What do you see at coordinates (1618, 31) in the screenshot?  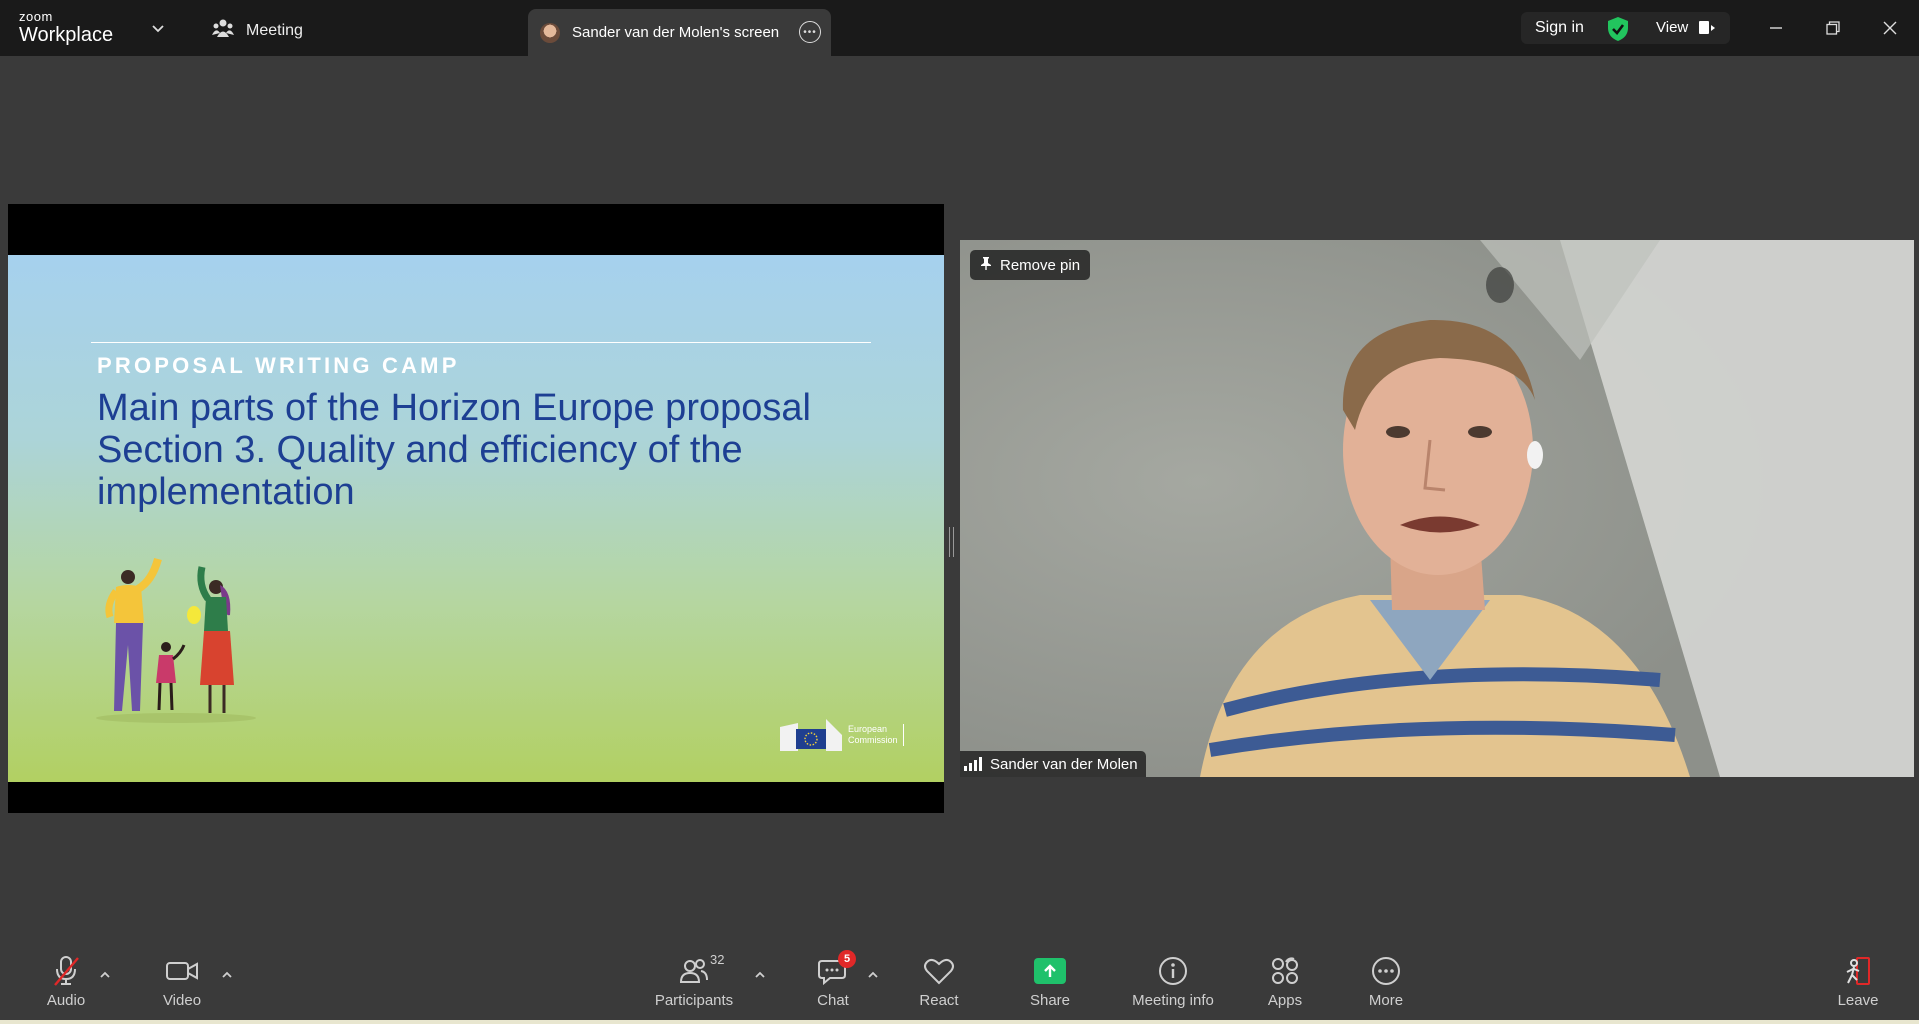 I see `shield-check-icon` at bounding box center [1618, 31].